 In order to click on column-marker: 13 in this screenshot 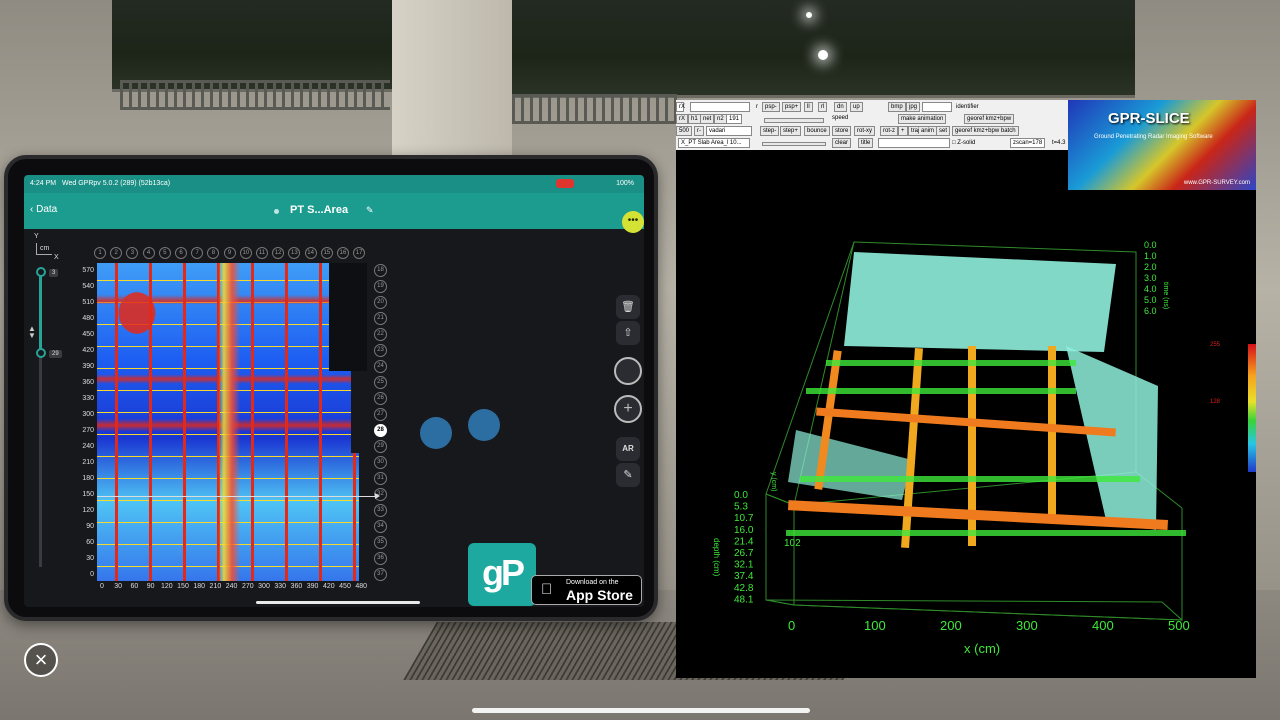, I will do `click(294, 253)`.